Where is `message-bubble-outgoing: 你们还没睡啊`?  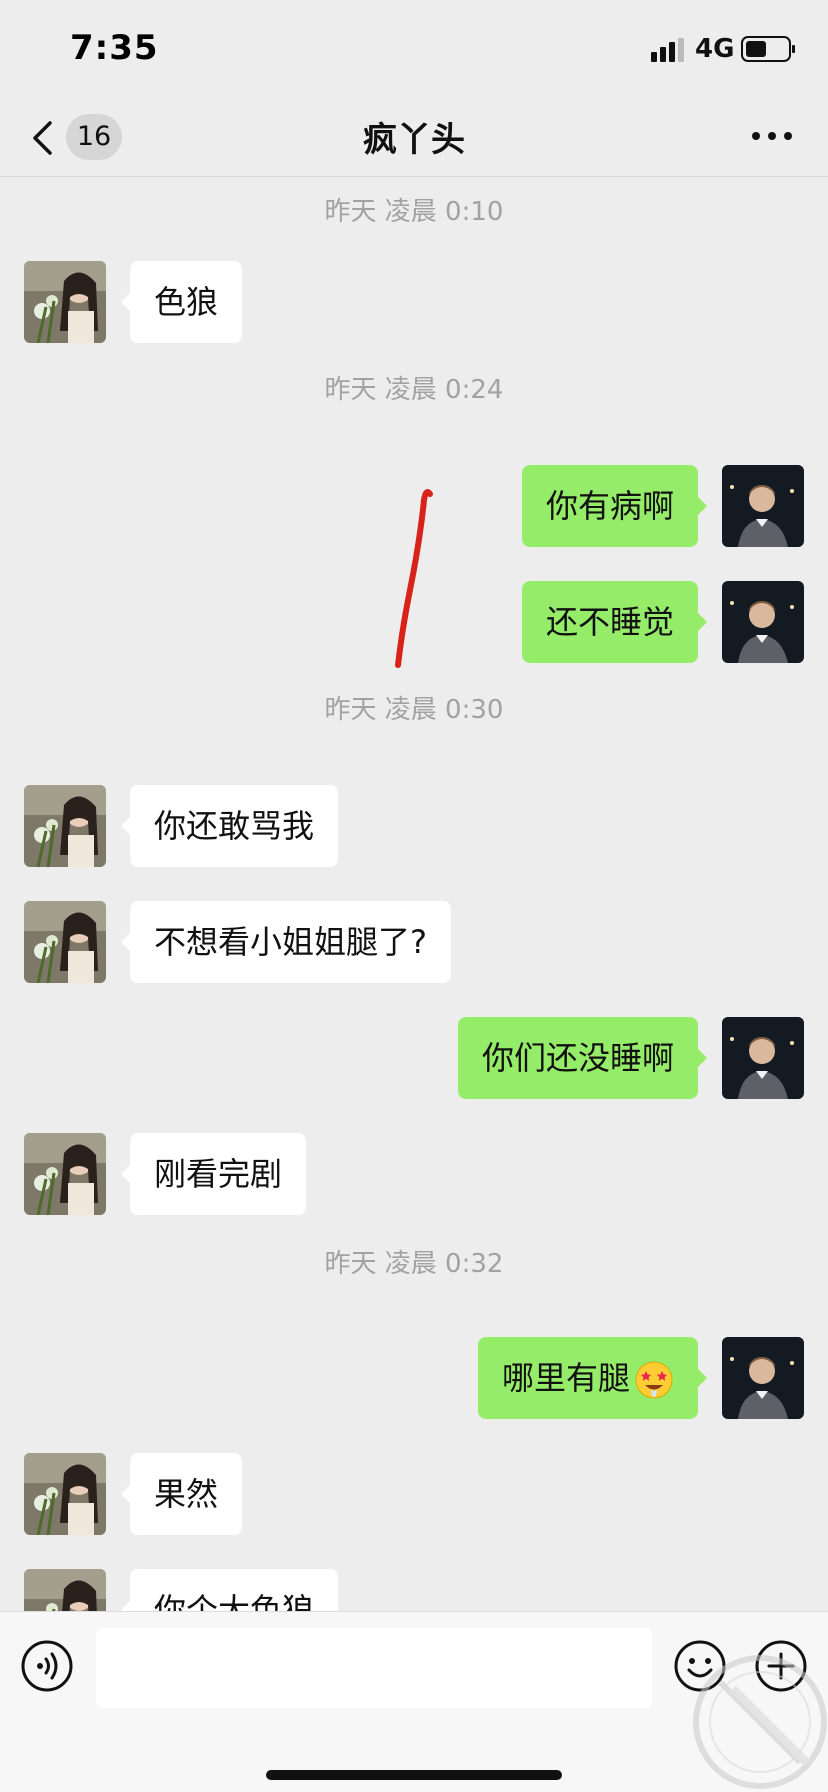 message-bubble-outgoing: 你们还没睡啊 is located at coordinates (582, 1058).